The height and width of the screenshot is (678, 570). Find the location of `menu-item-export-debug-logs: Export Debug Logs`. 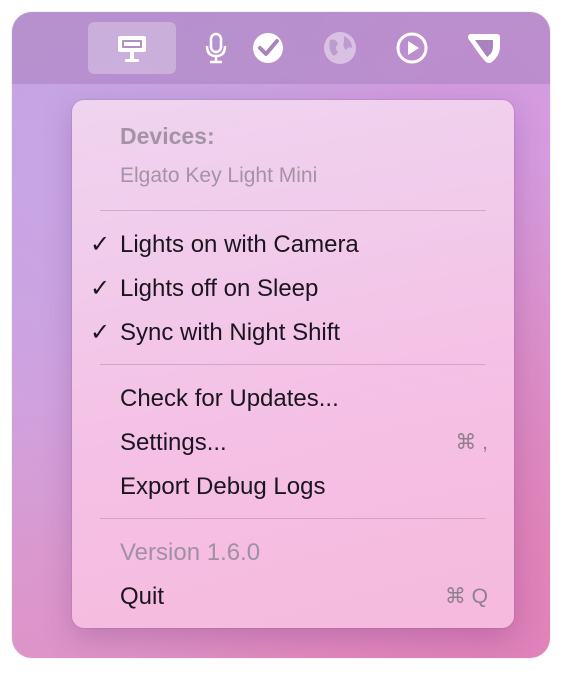

menu-item-export-debug-logs: Export Debug Logs is located at coordinates (293, 487).